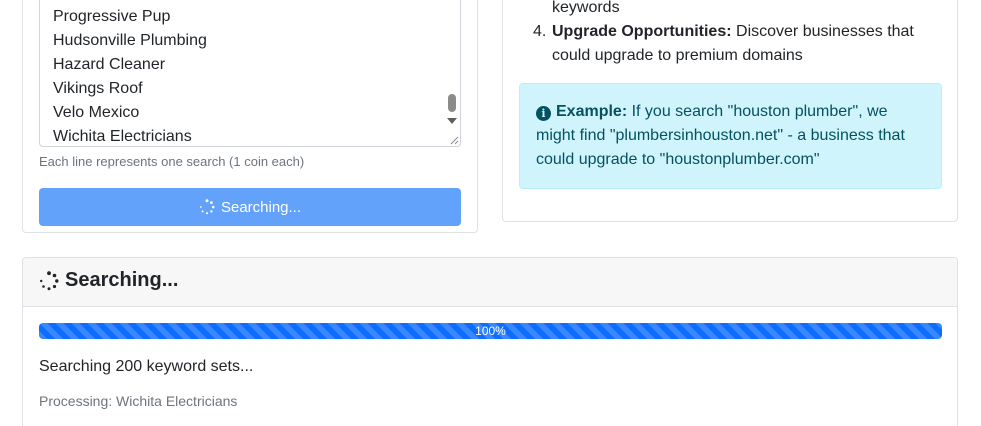 This screenshot has height=426, width=981. Describe the element at coordinates (112, 16) in the screenshot. I see `keyword-line: Progressive Pup` at that location.